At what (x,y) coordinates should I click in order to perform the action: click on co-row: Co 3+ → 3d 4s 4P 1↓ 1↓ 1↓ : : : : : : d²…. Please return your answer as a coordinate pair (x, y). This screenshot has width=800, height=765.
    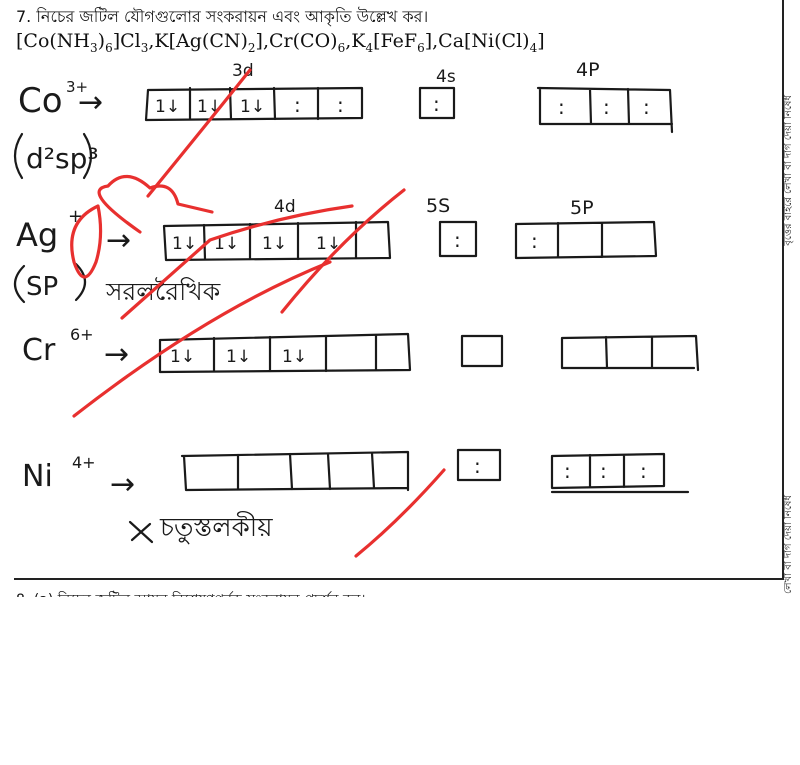
    Looking at the image, I should click on (343, 119).